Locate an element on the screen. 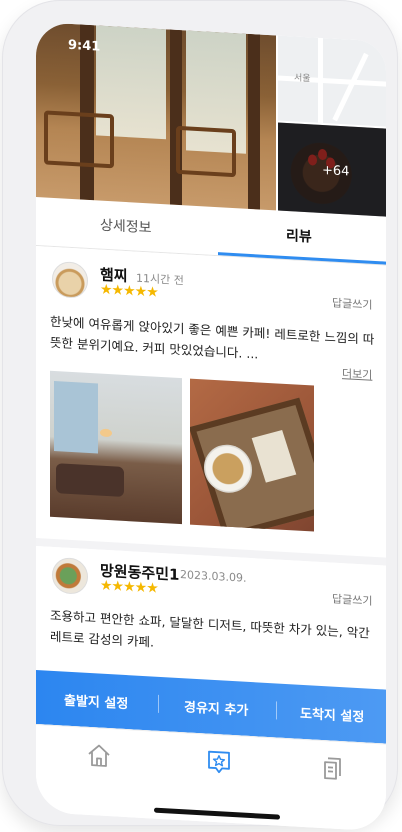 The height and width of the screenshot is (832, 402). cafe-interior-photo: 9:41 is located at coordinates (156, 116).